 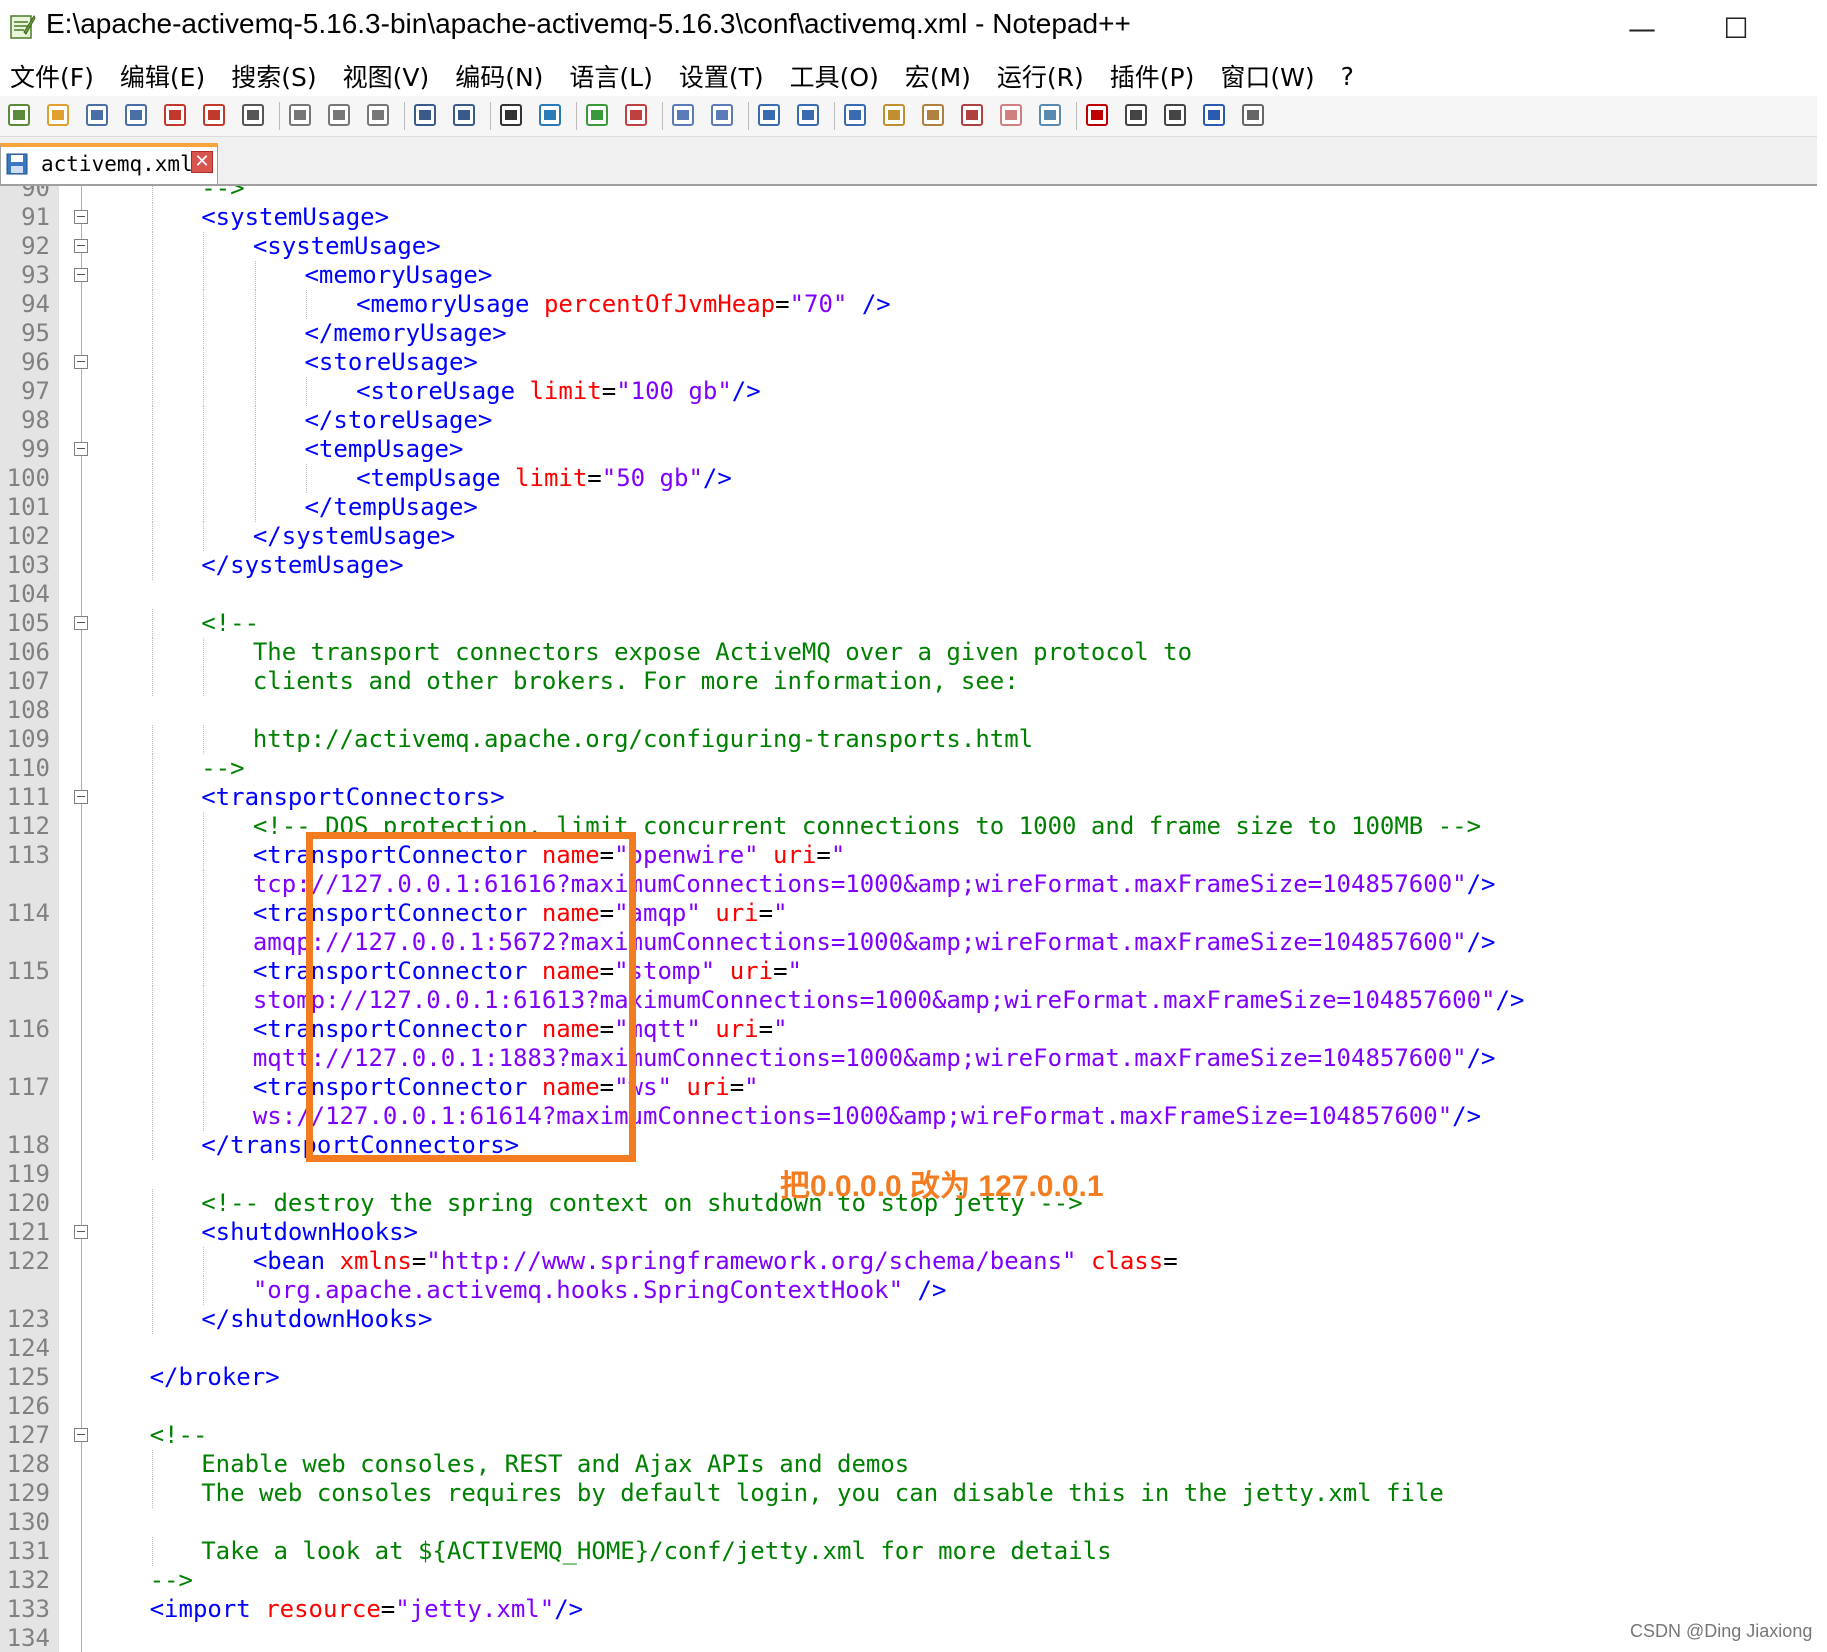 I want to click on replace-icon, so click(x=550, y=115).